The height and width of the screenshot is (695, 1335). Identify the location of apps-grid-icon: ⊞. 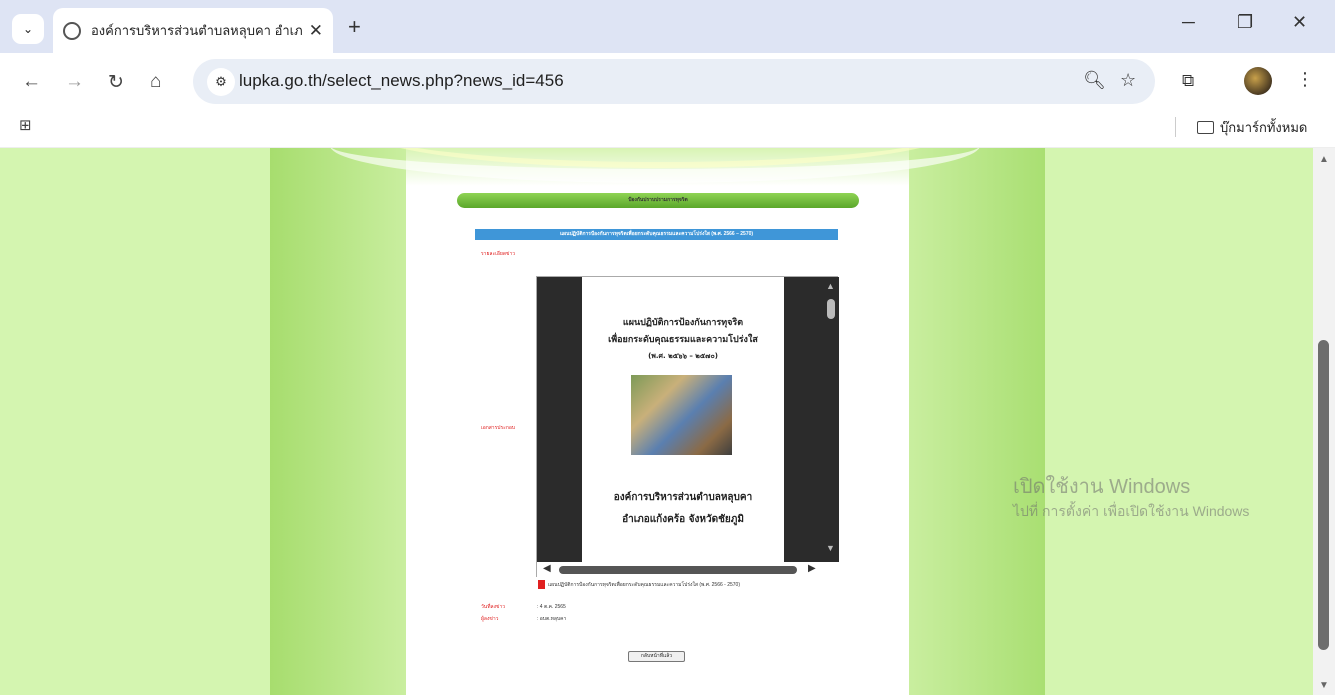
(25, 125).